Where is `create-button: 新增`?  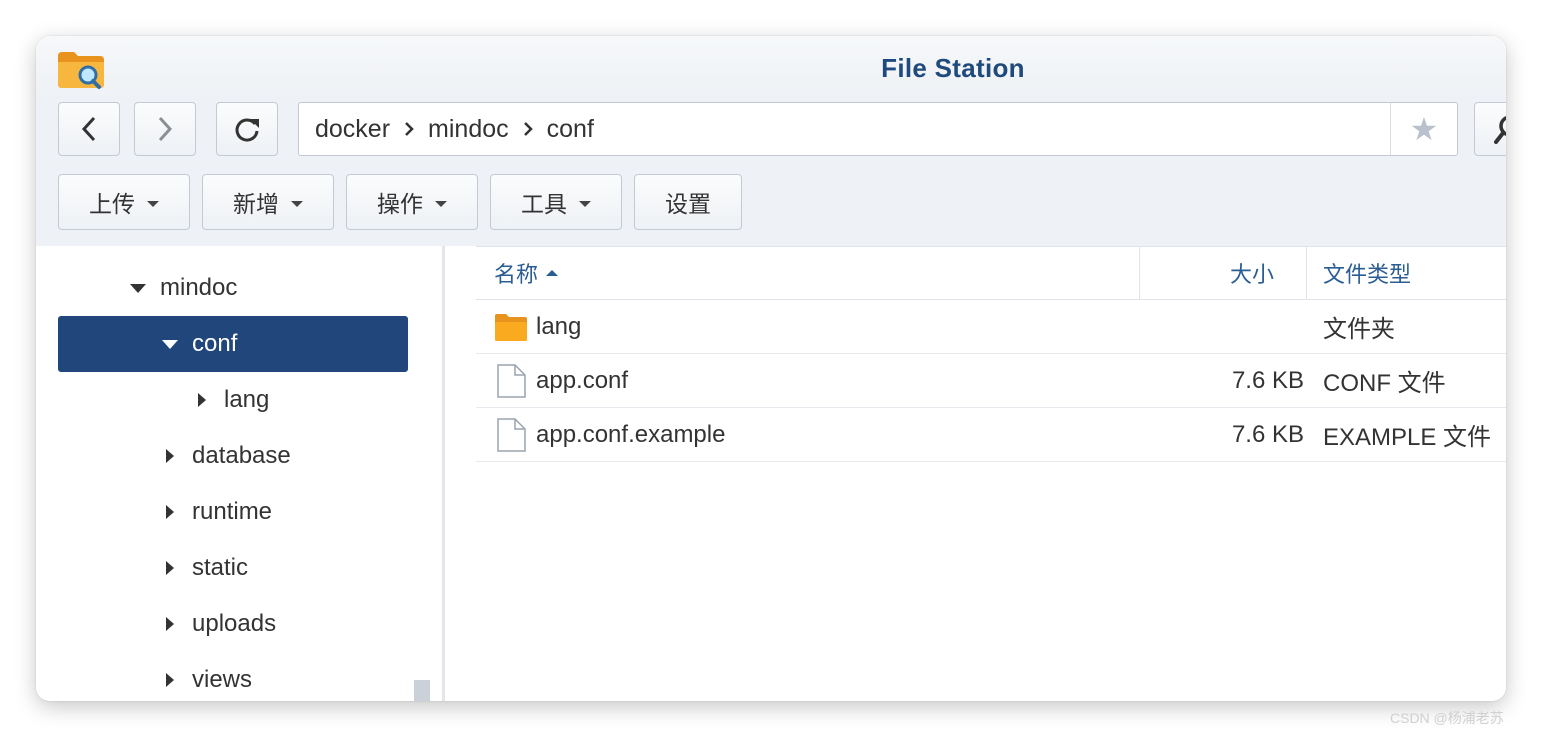
create-button: 新增 is located at coordinates (268, 202).